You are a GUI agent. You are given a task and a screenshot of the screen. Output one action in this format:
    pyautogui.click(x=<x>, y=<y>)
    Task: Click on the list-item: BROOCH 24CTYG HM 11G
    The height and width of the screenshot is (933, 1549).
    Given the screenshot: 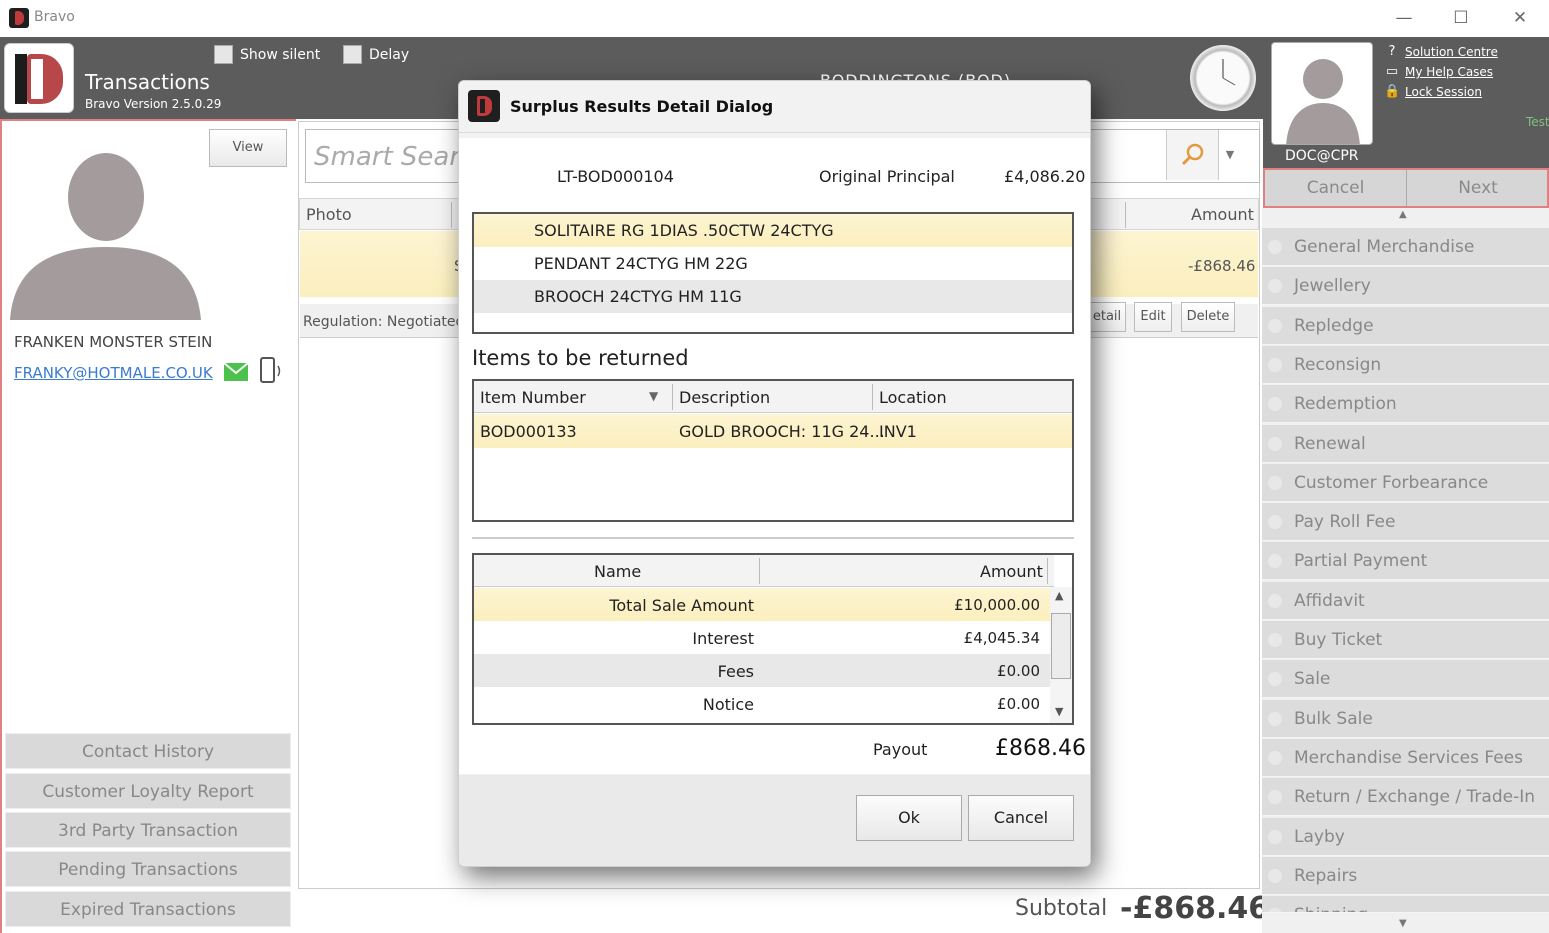 What is the action you would take?
    pyautogui.click(x=773, y=296)
    